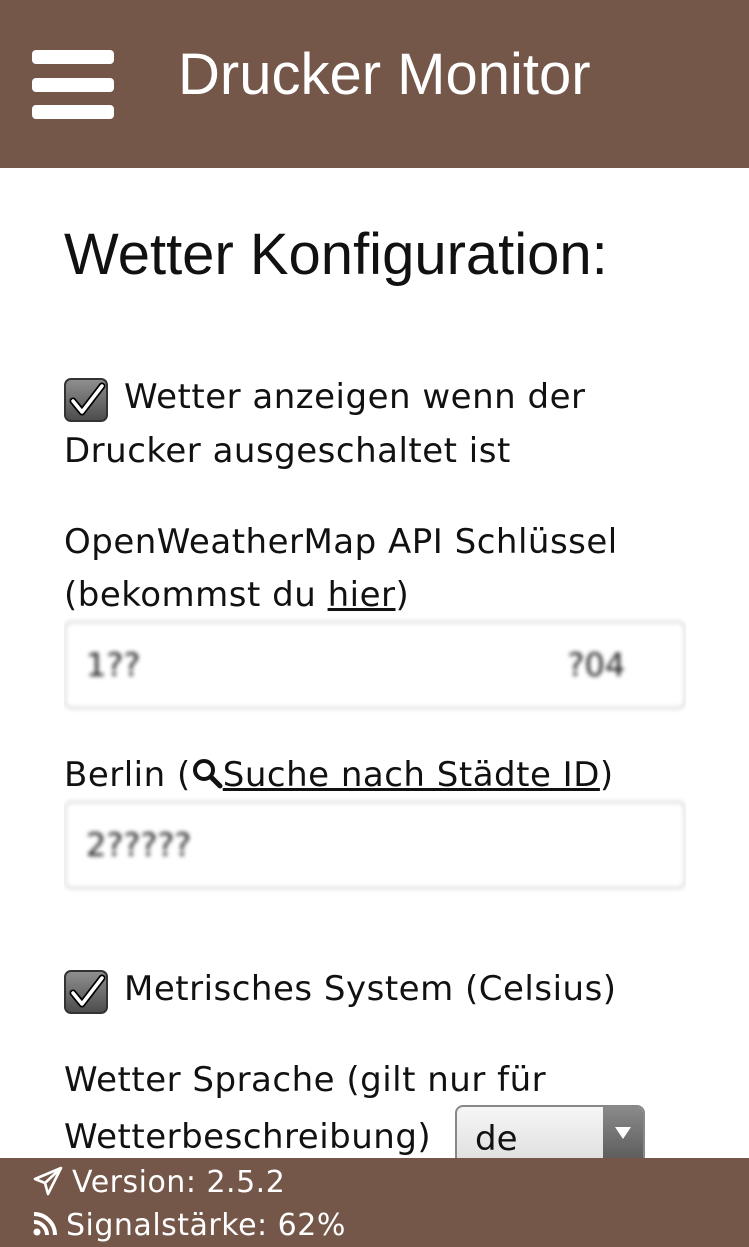  Describe the element at coordinates (370, 989) in the screenshot. I see `metric-label: Metrisches System (Celsius)` at that location.